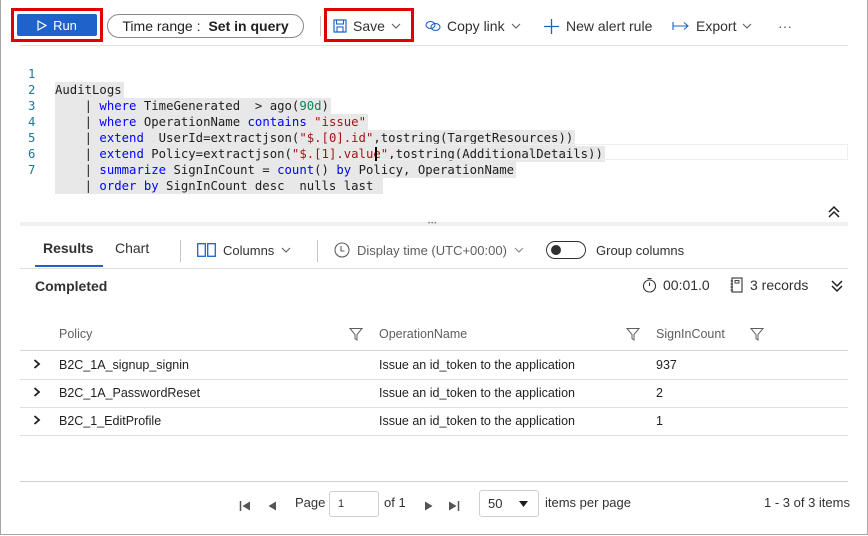 This screenshot has width=868, height=536. What do you see at coordinates (434, 45) in the screenshot?
I see `toolbar-divider-line` at bounding box center [434, 45].